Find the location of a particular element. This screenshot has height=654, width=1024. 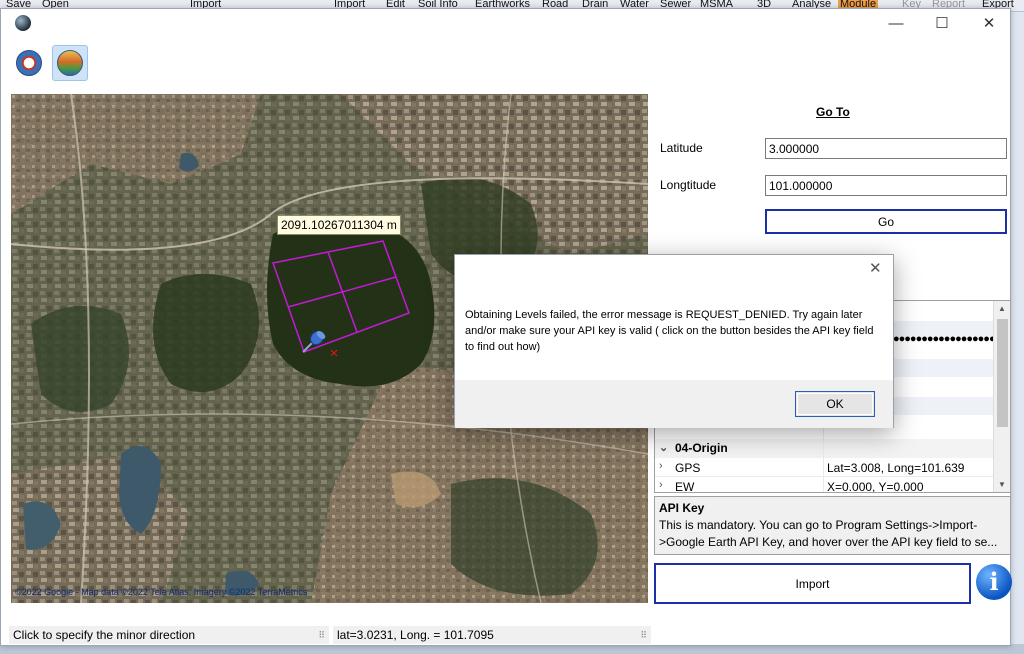

background-app-side-panel is located at coordinates (1017, 332).